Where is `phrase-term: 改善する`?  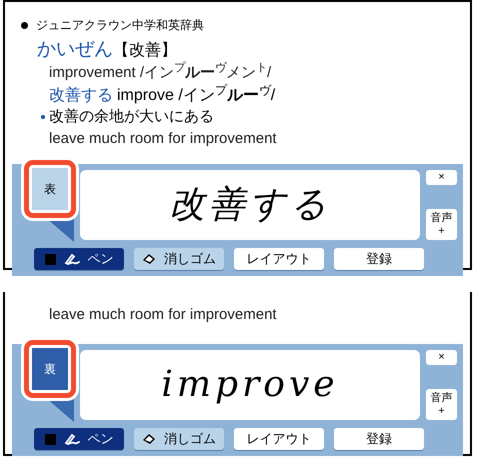
phrase-term: 改善する is located at coordinates (81, 95).